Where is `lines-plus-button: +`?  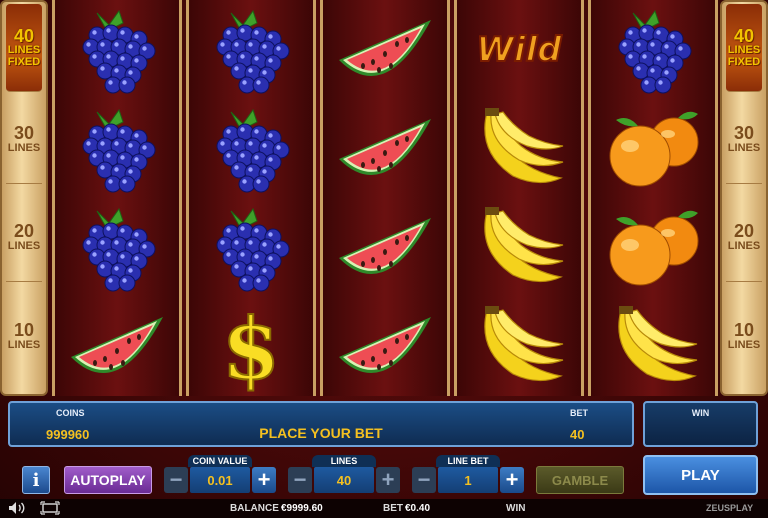 lines-plus-button: + is located at coordinates (388, 480).